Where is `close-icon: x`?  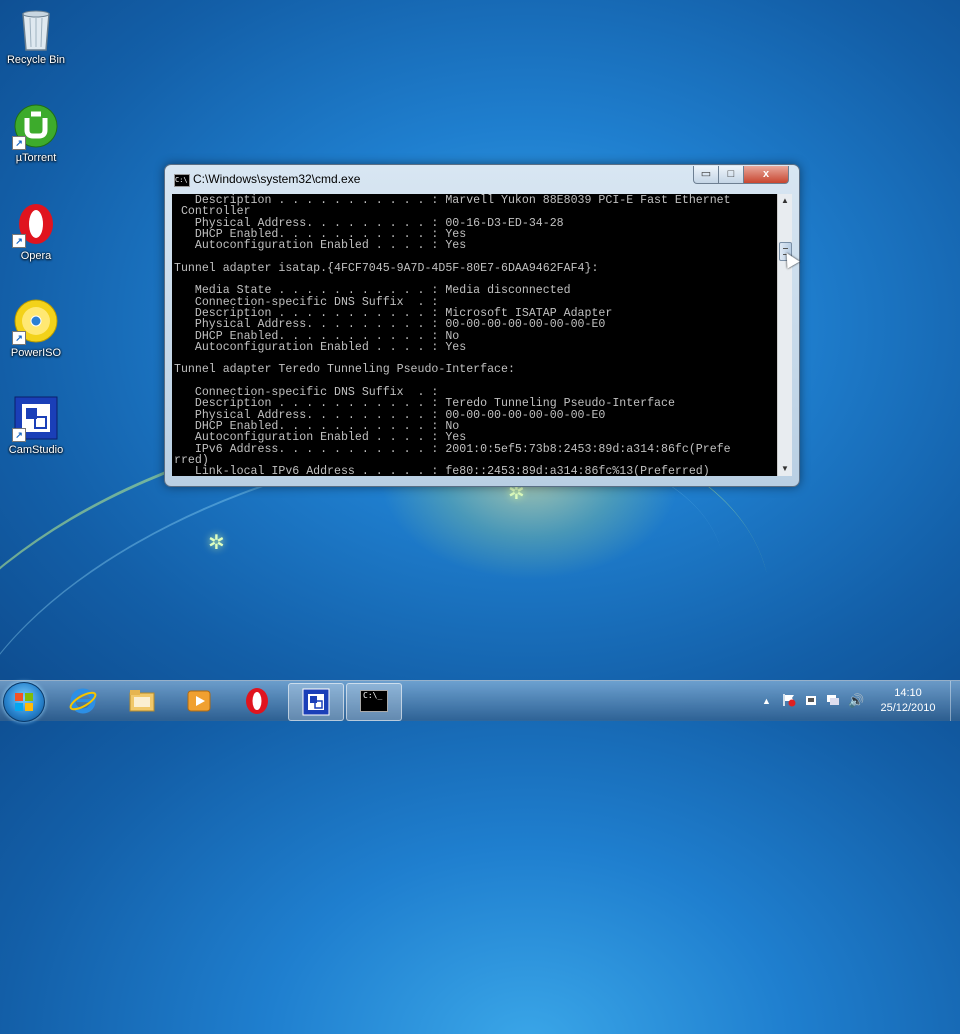
close-icon: x is located at coordinates (766, 174).